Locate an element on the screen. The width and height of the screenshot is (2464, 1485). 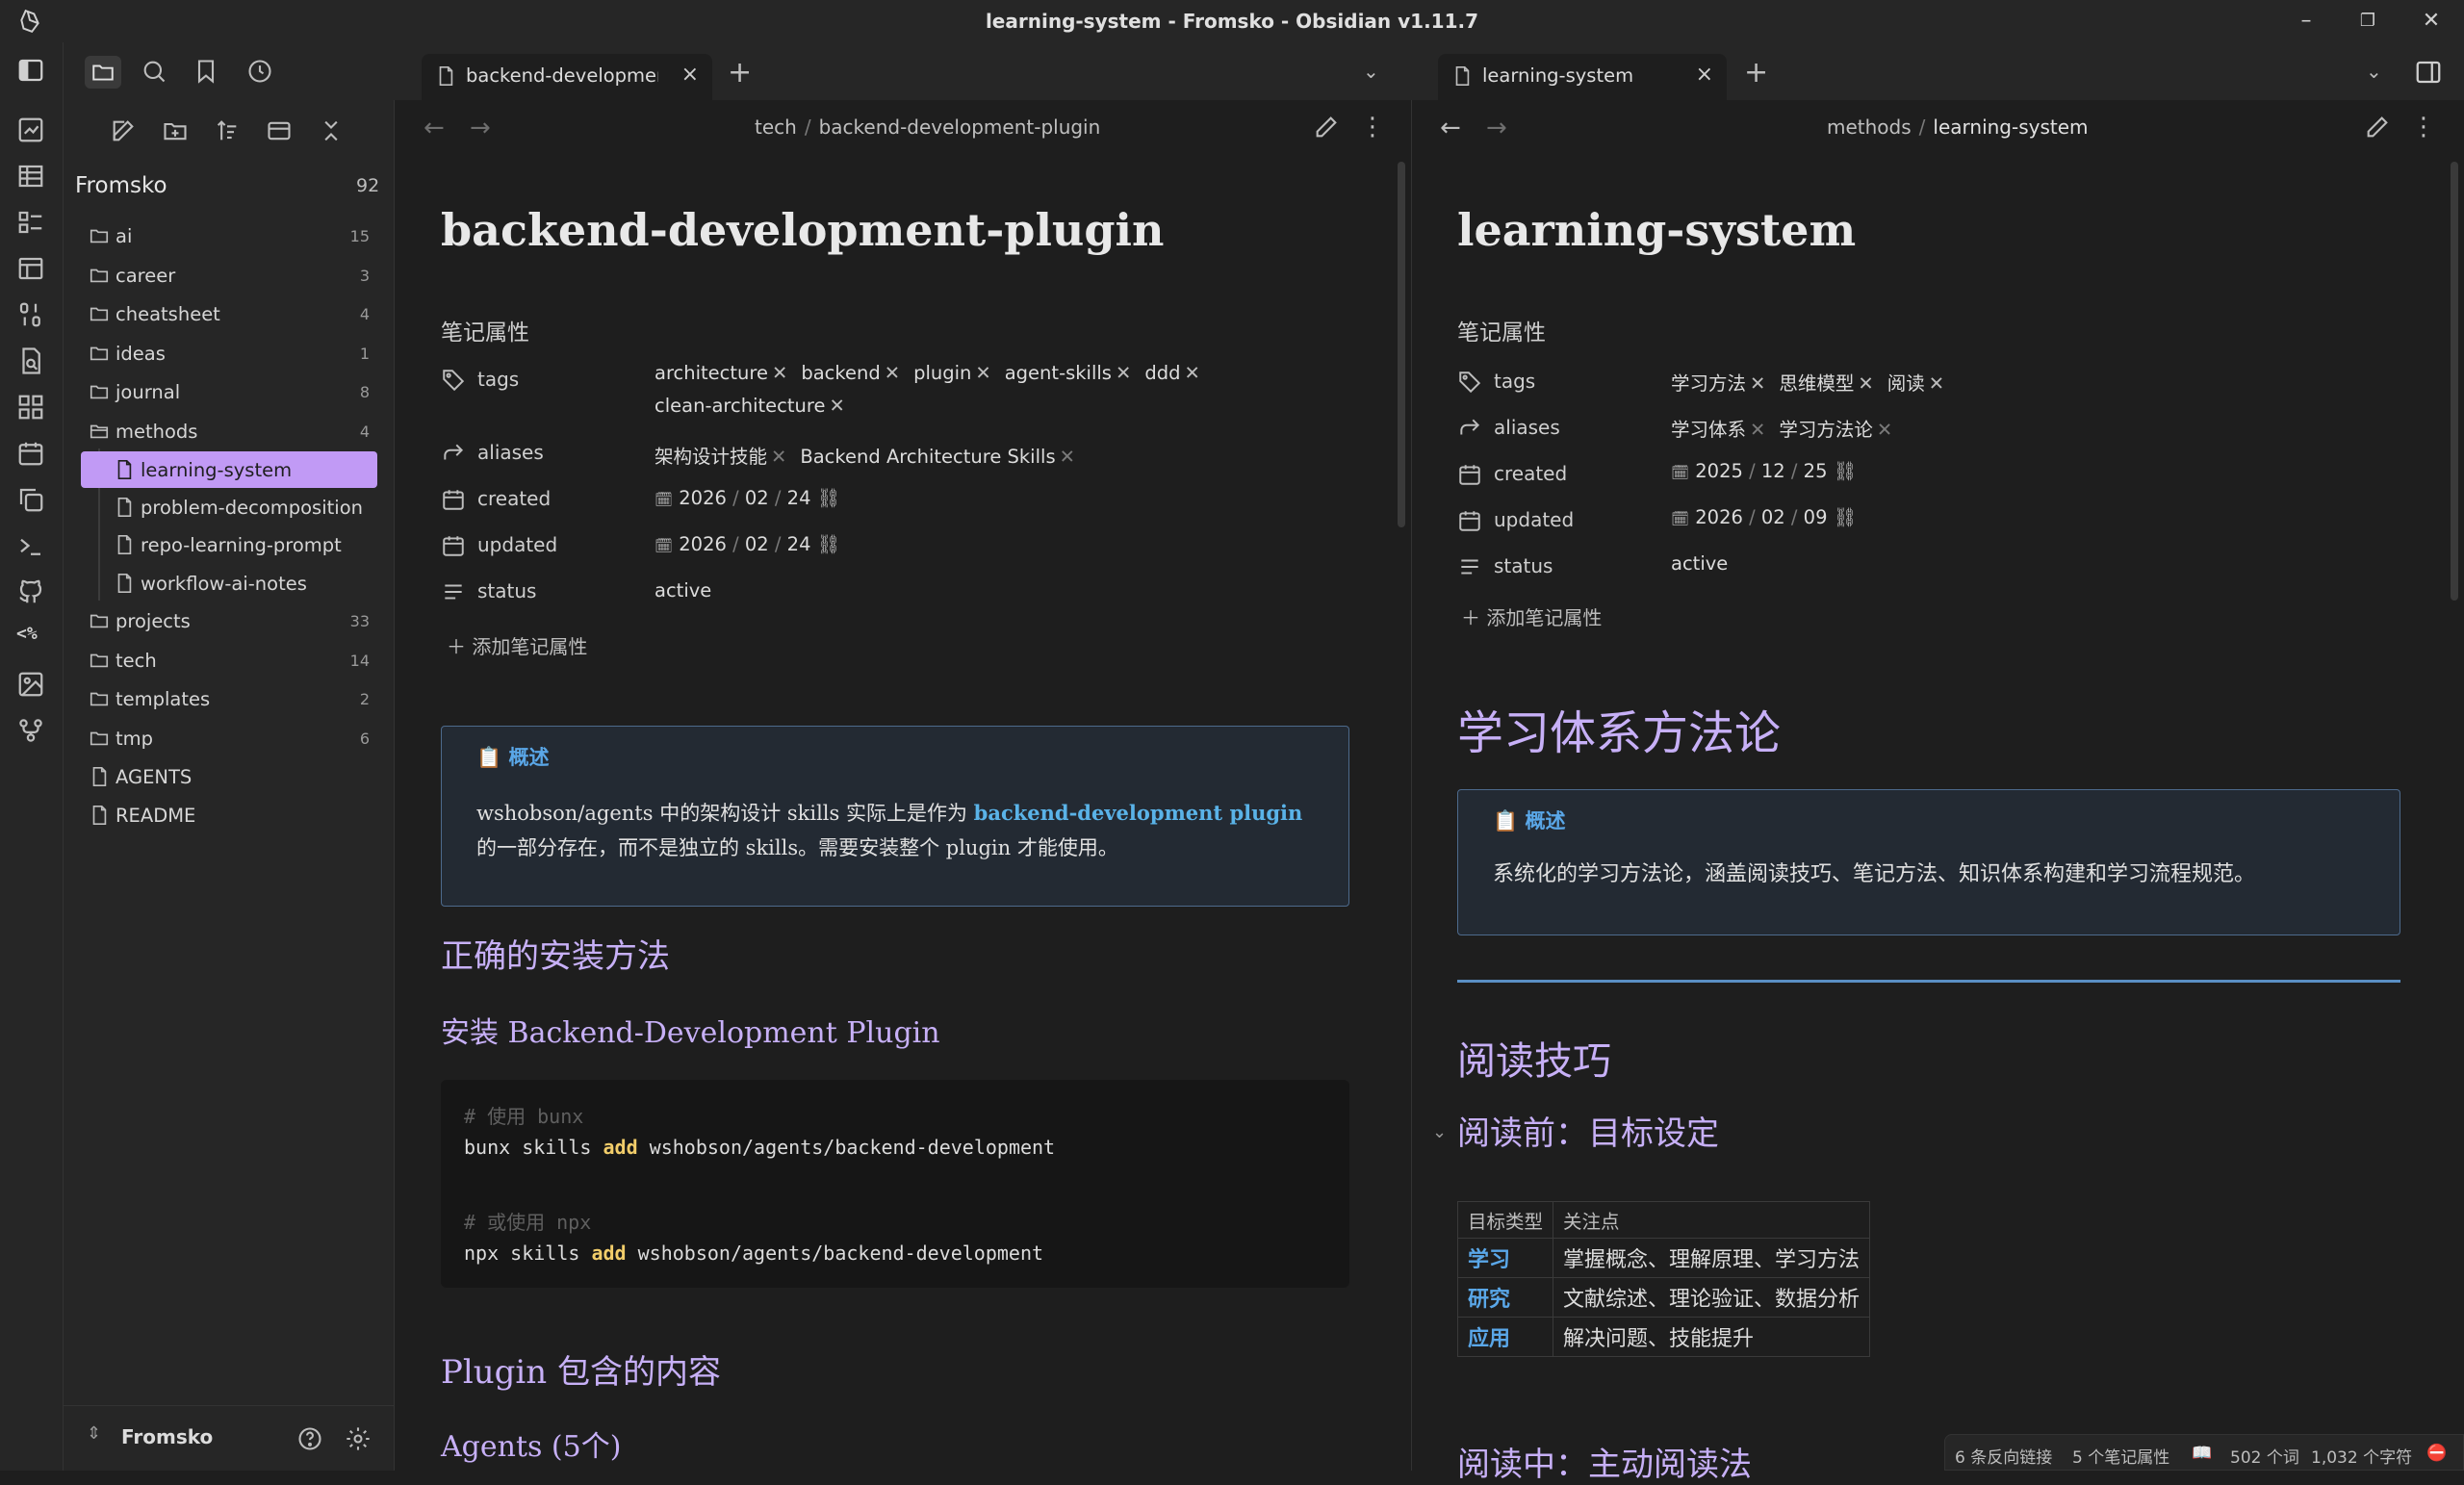
heading-reading-skills: 阅读技巧 is located at coordinates (1534, 1058).